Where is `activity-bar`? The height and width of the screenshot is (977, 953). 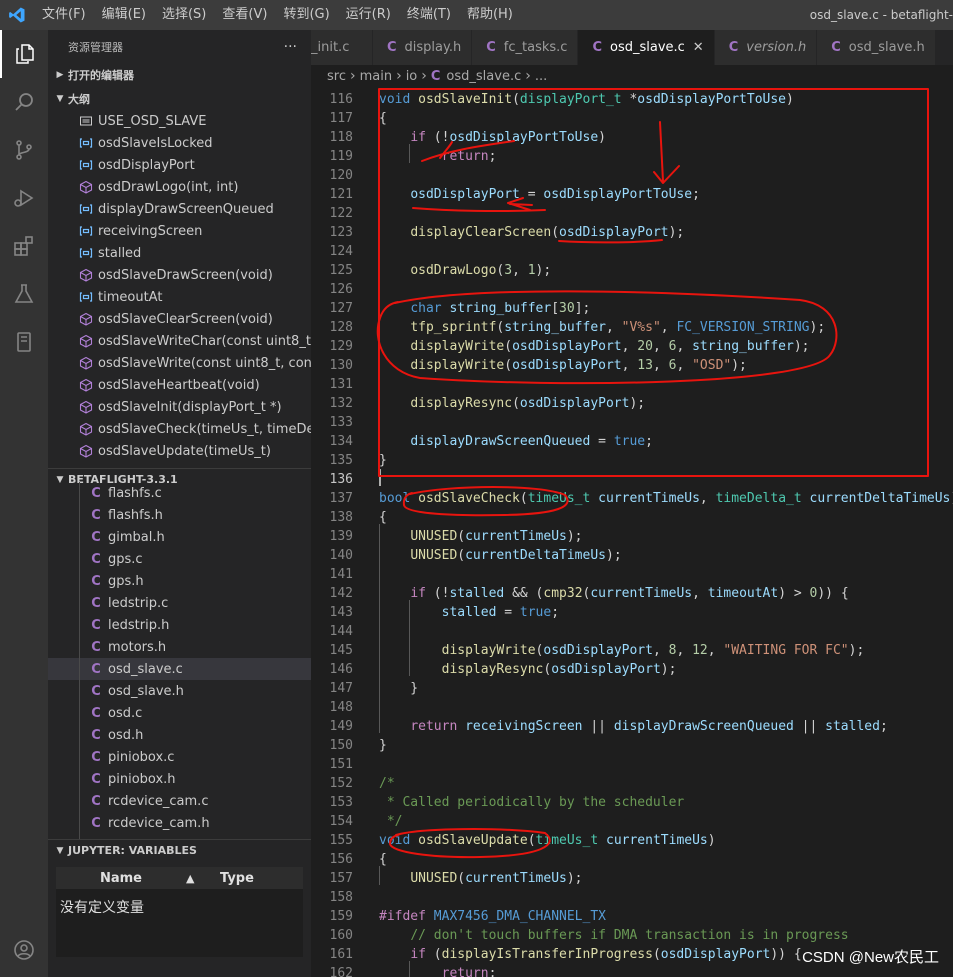 activity-bar is located at coordinates (24, 503).